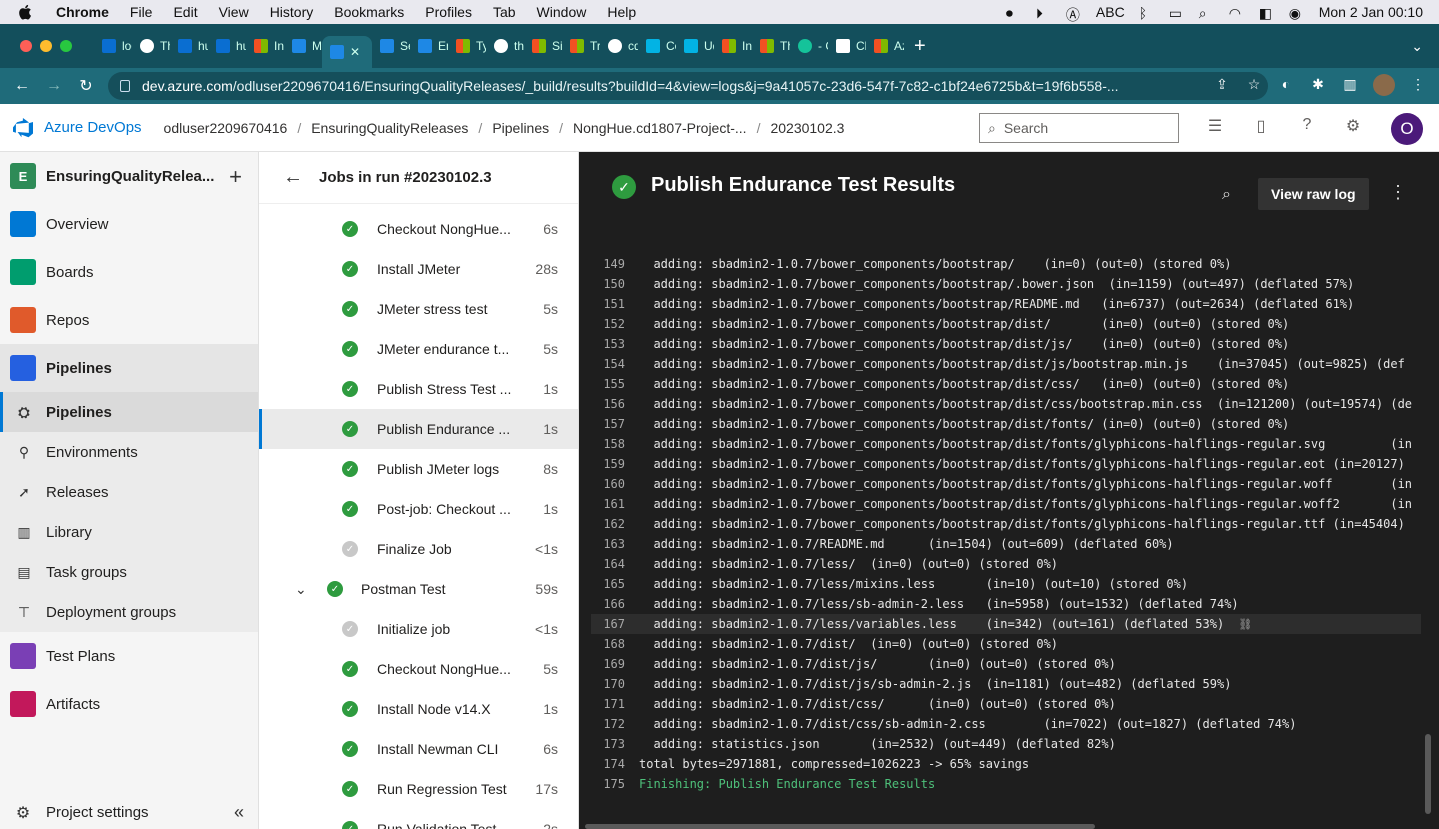 This screenshot has width=1439, height=829. Describe the element at coordinates (615, 324) in the screenshot. I see `log-line-number: 152` at that location.